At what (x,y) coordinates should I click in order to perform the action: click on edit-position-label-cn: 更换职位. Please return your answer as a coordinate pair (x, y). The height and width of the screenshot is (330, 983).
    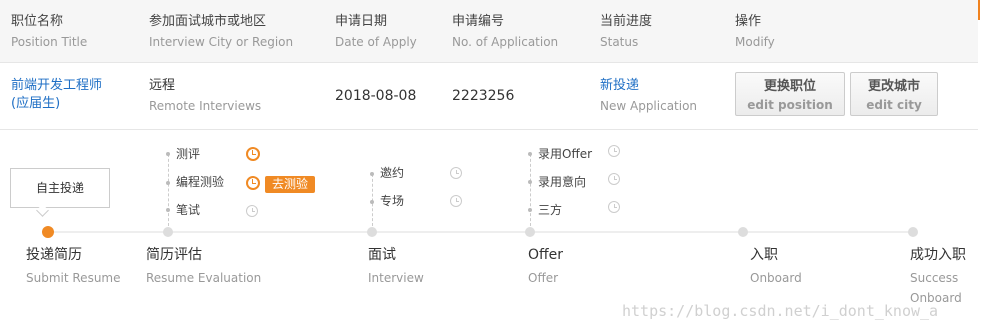
    Looking at the image, I should click on (789, 86).